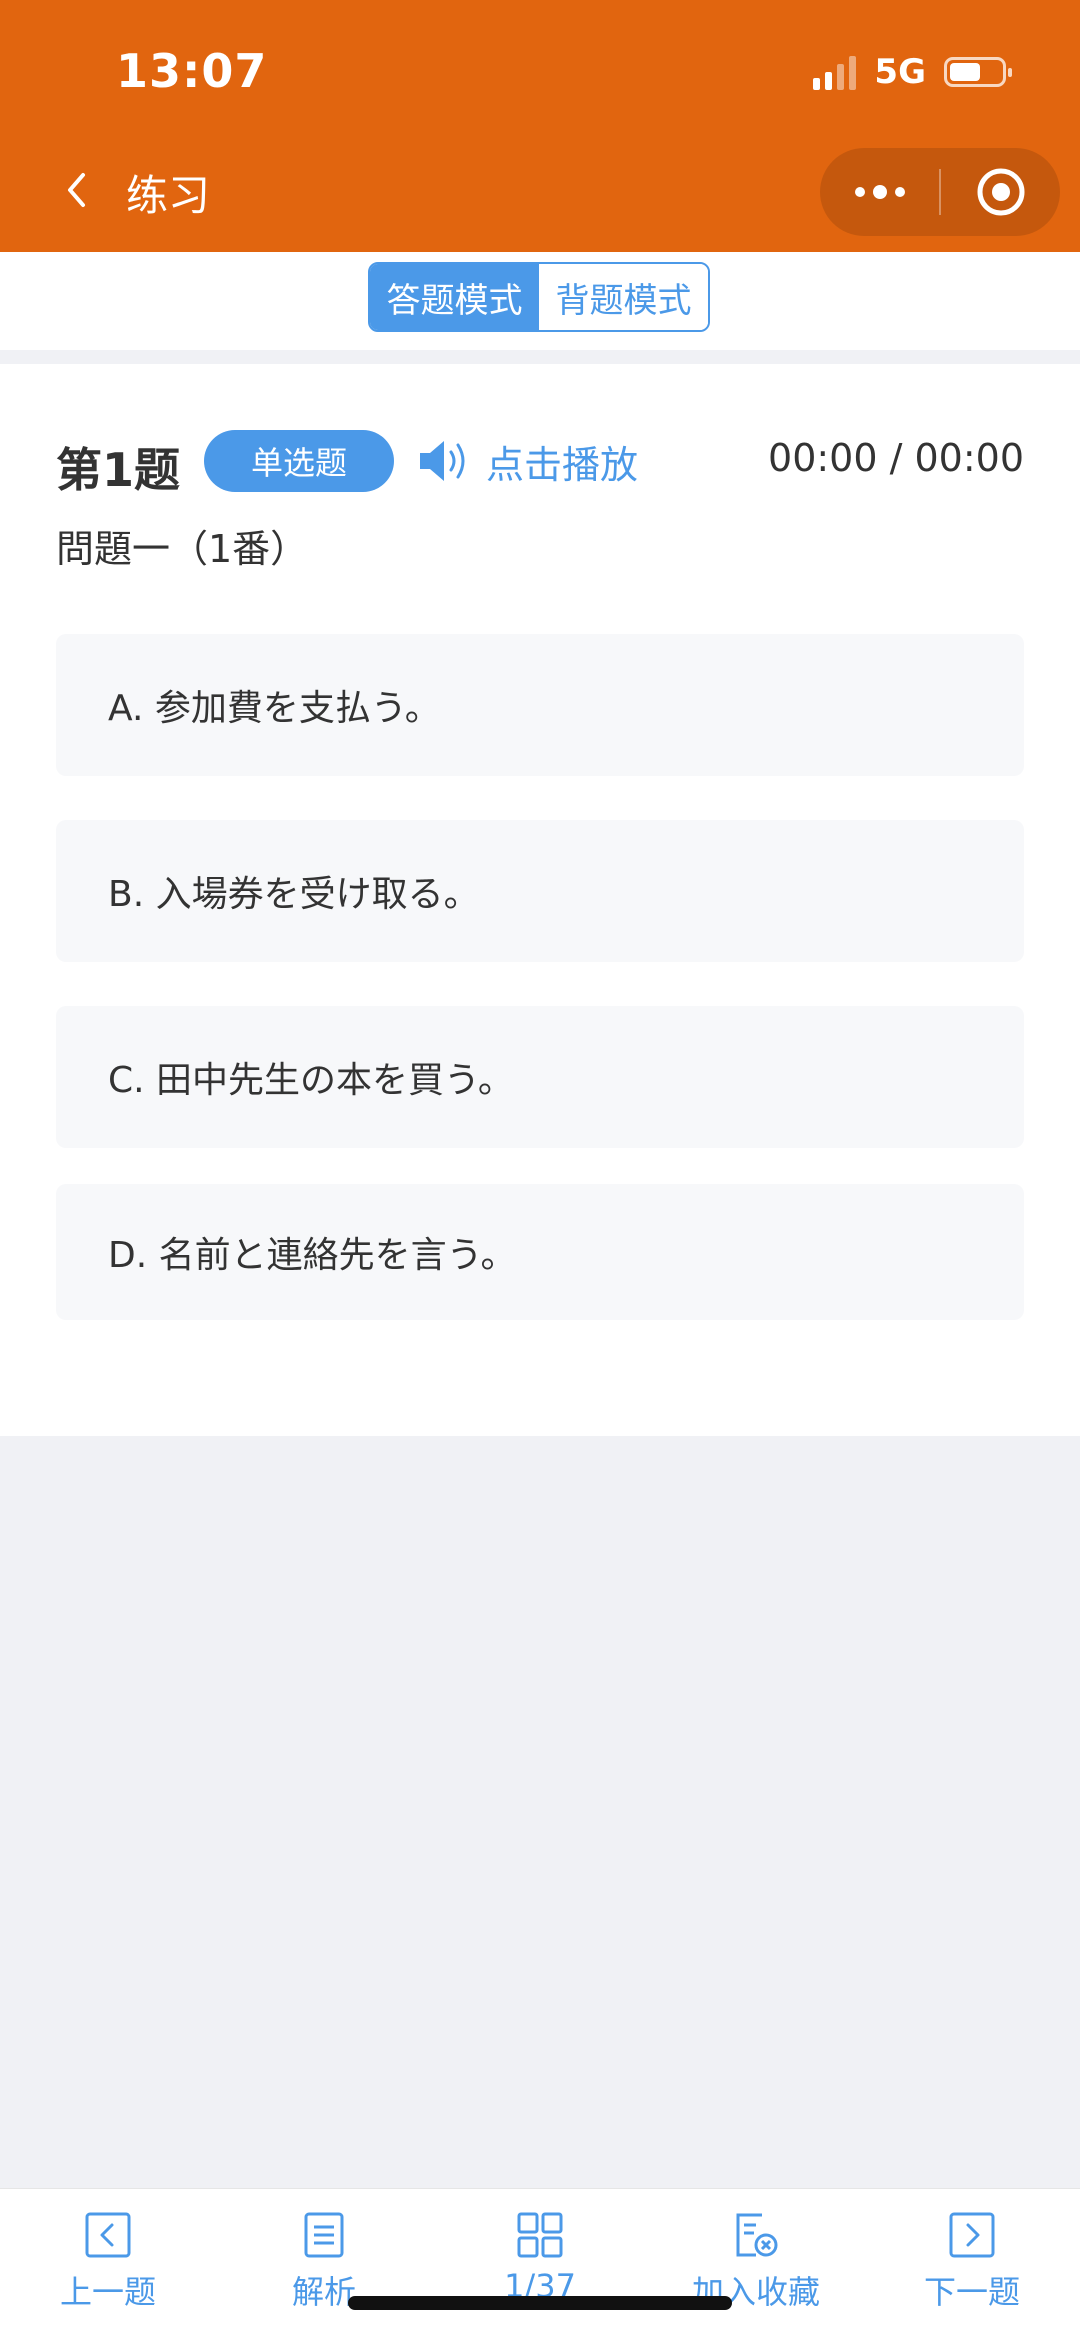  What do you see at coordinates (540, 1077) in the screenshot?
I see `option-c: C. 田中先生の本を買う。` at bounding box center [540, 1077].